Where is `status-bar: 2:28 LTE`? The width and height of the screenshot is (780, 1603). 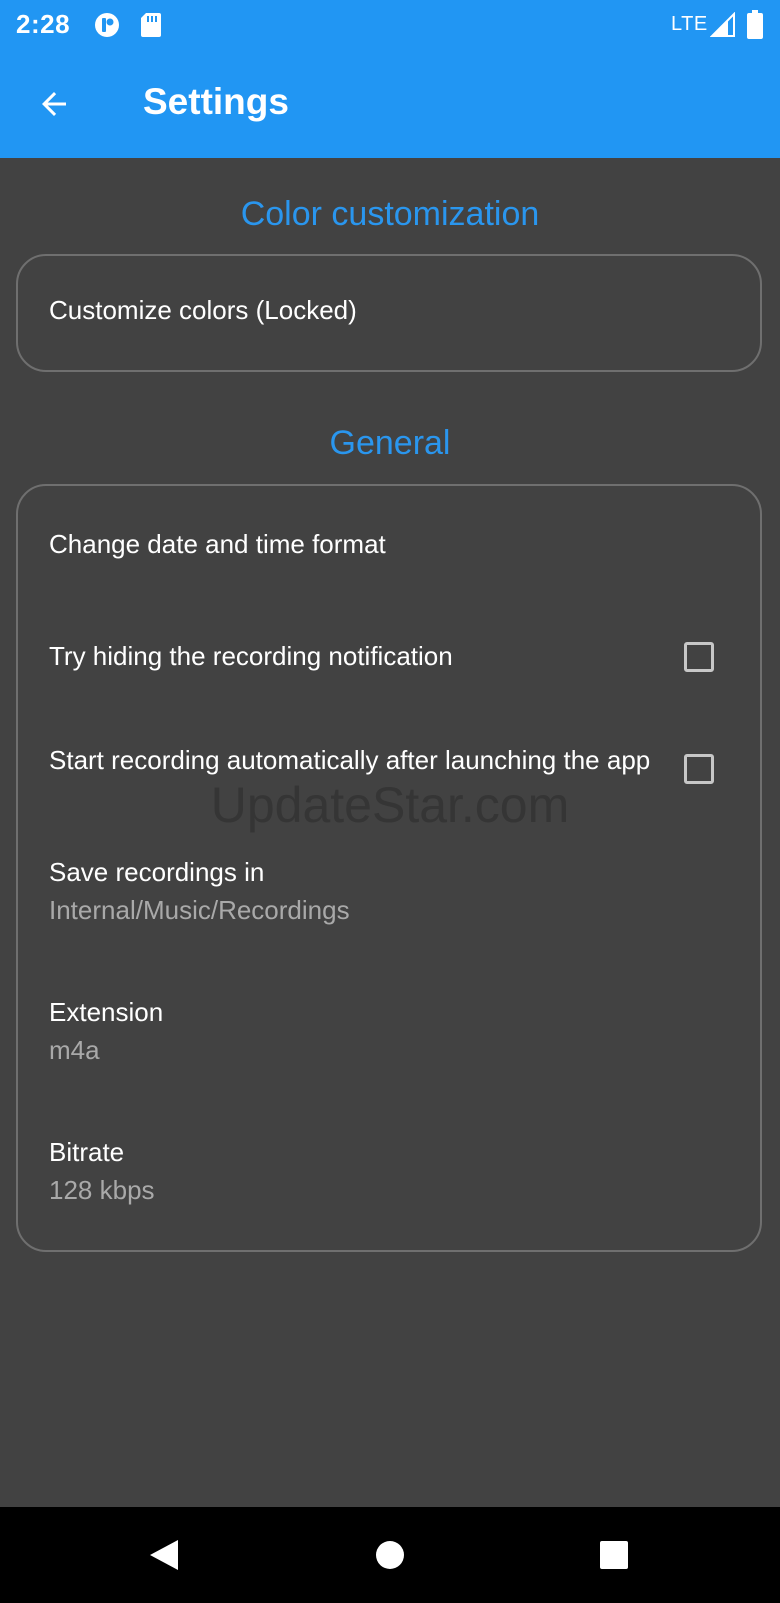
status-bar: 2:28 LTE is located at coordinates (390, 25).